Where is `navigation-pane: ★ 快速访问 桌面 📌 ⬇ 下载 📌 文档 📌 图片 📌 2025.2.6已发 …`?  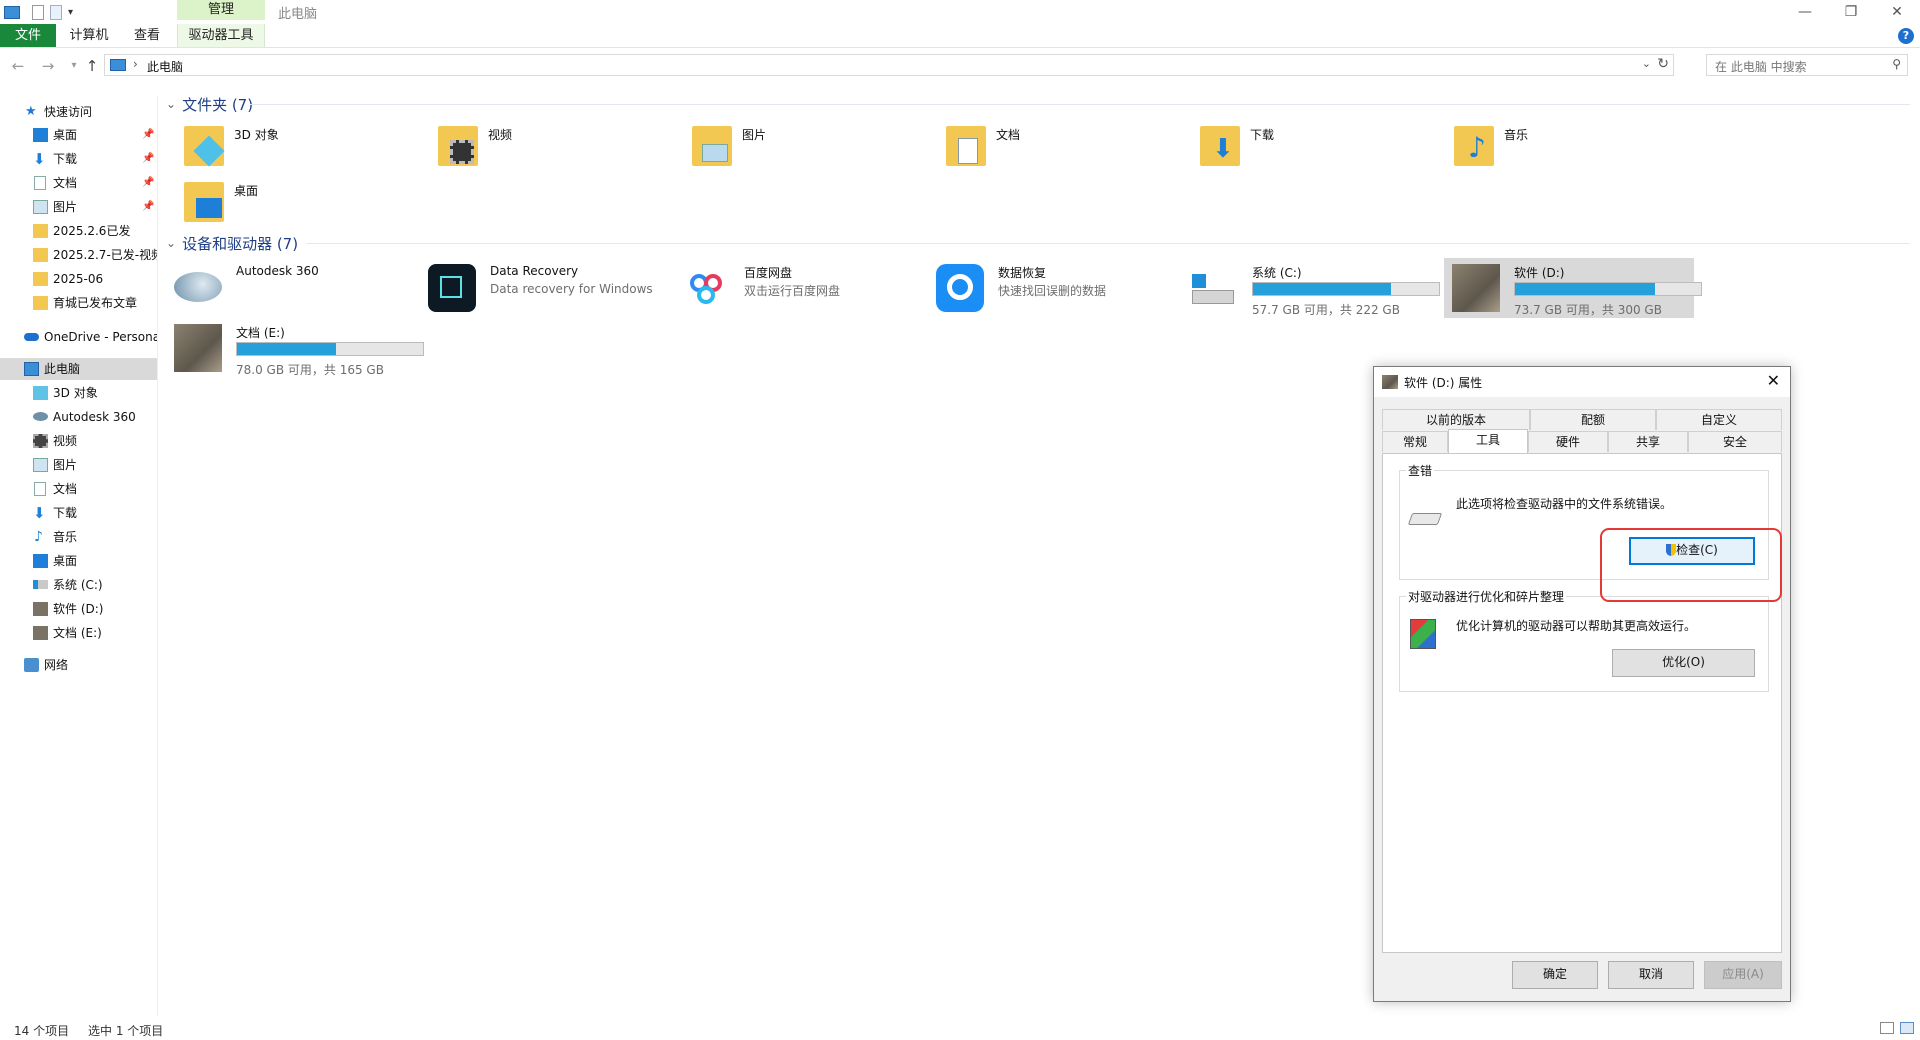
navigation-pane: ★ 快速访问 桌面 📌 ⬇ 下载 📌 文档 📌 图片 📌 2025.2.6已发 … is located at coordinates (79, 556).